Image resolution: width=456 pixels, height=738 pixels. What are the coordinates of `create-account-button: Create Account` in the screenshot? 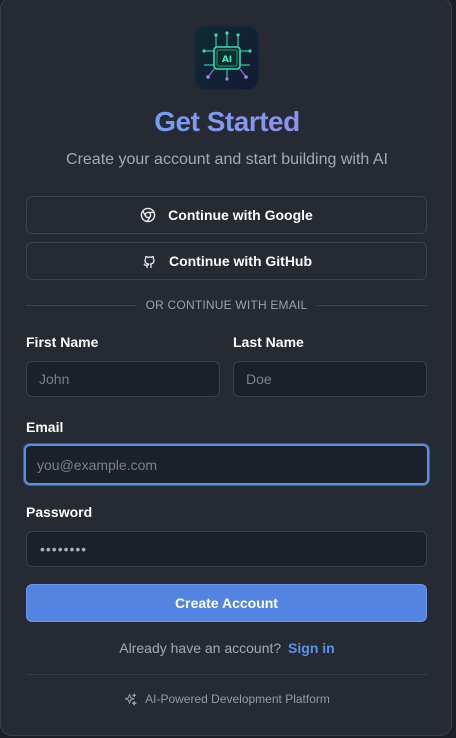 It's located at (226, 603).